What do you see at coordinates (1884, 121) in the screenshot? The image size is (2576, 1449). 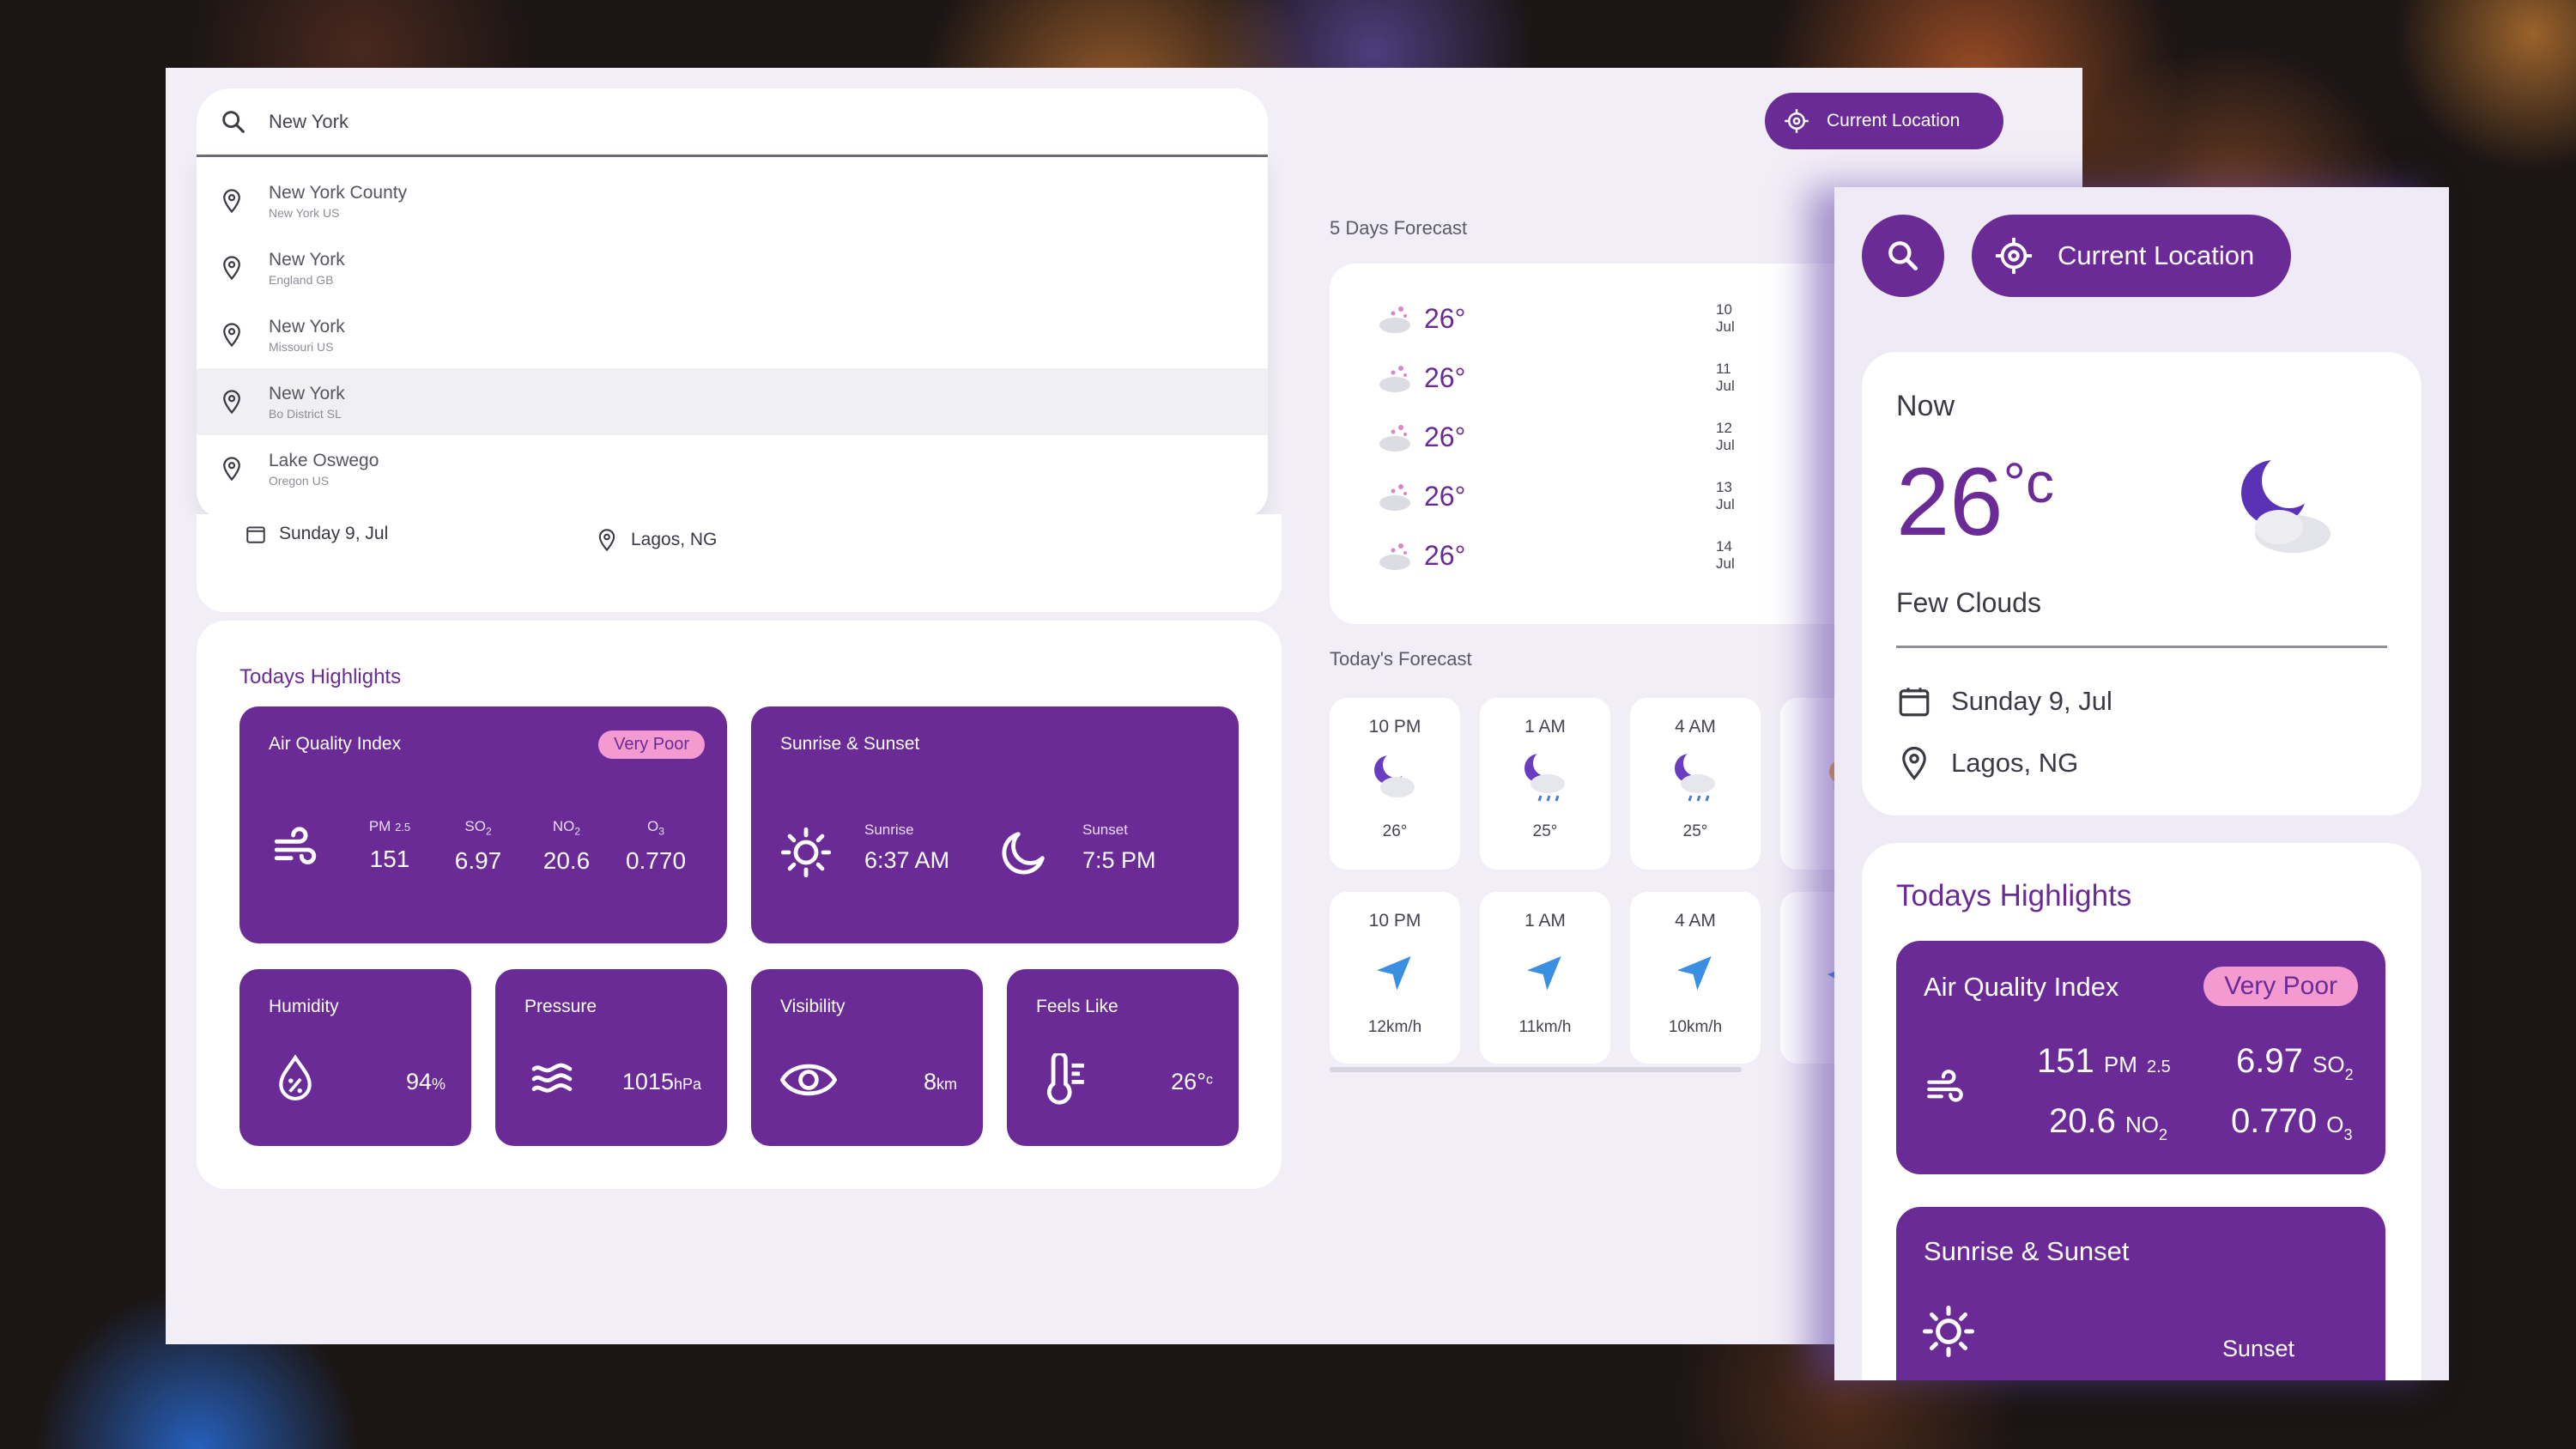 I see `current-location-button: Current Location` at bounding box center [1884, 121].